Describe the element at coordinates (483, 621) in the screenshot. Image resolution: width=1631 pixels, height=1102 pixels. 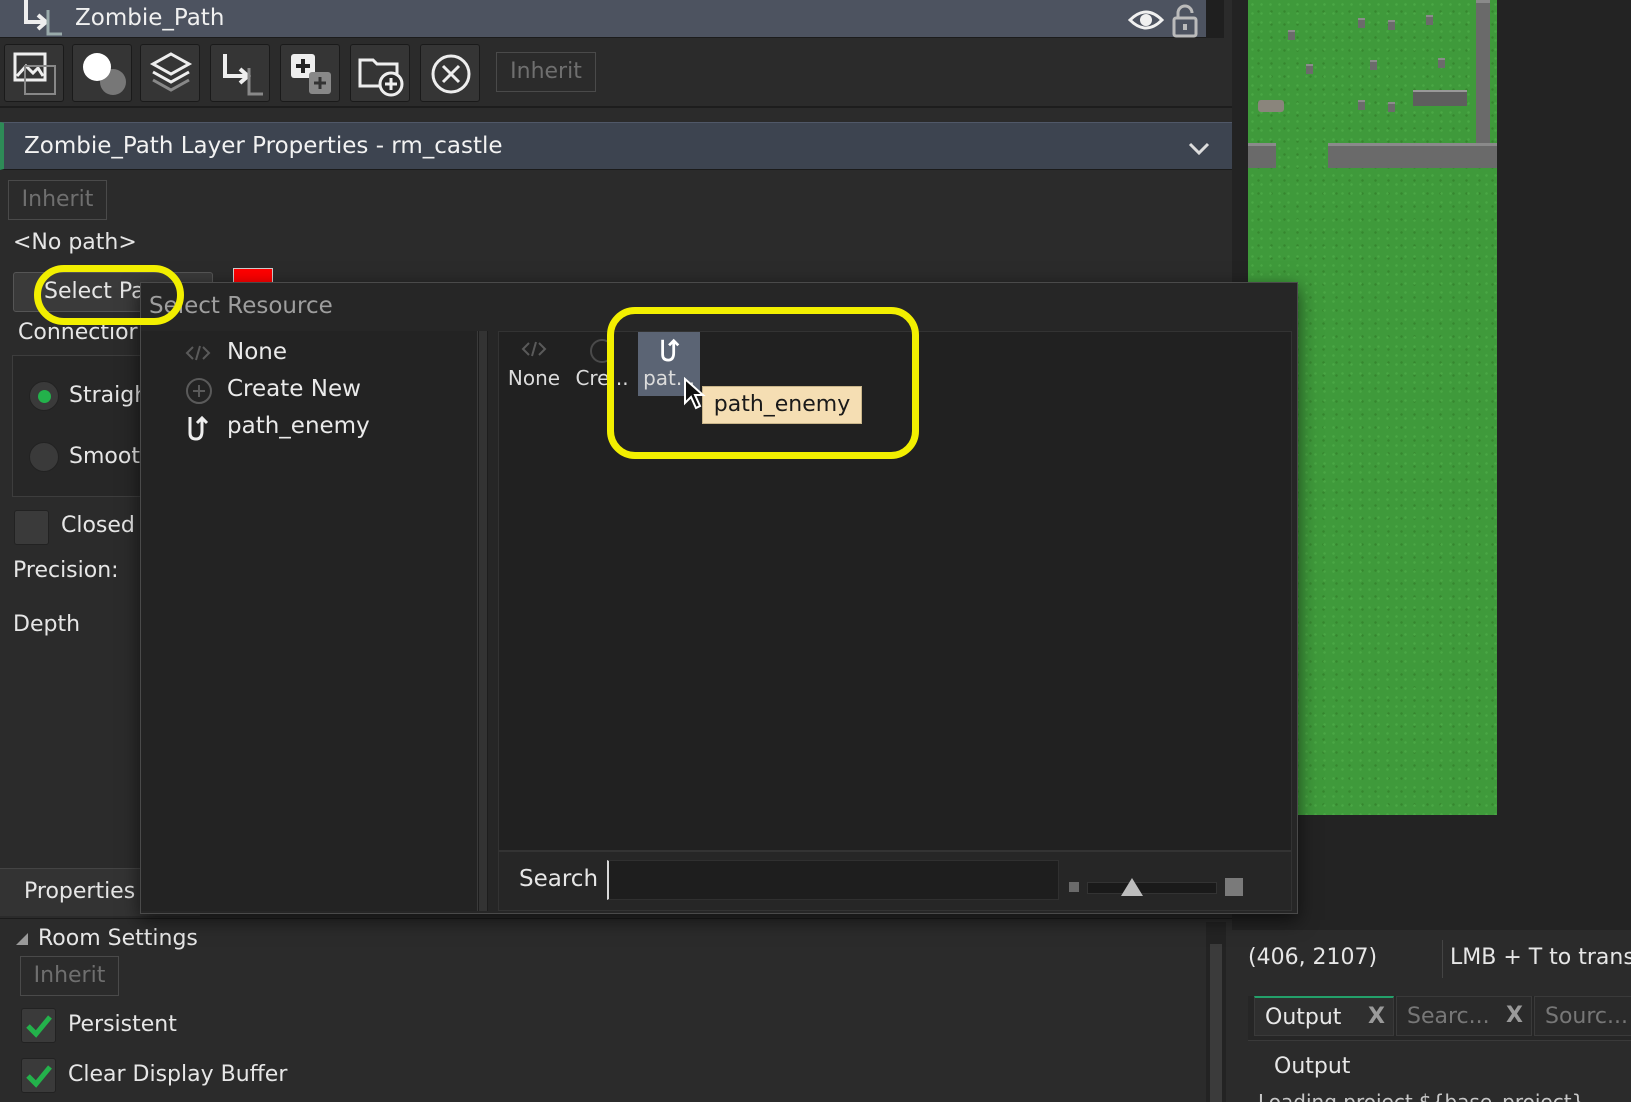
I see `dialog-splitter` at that location.